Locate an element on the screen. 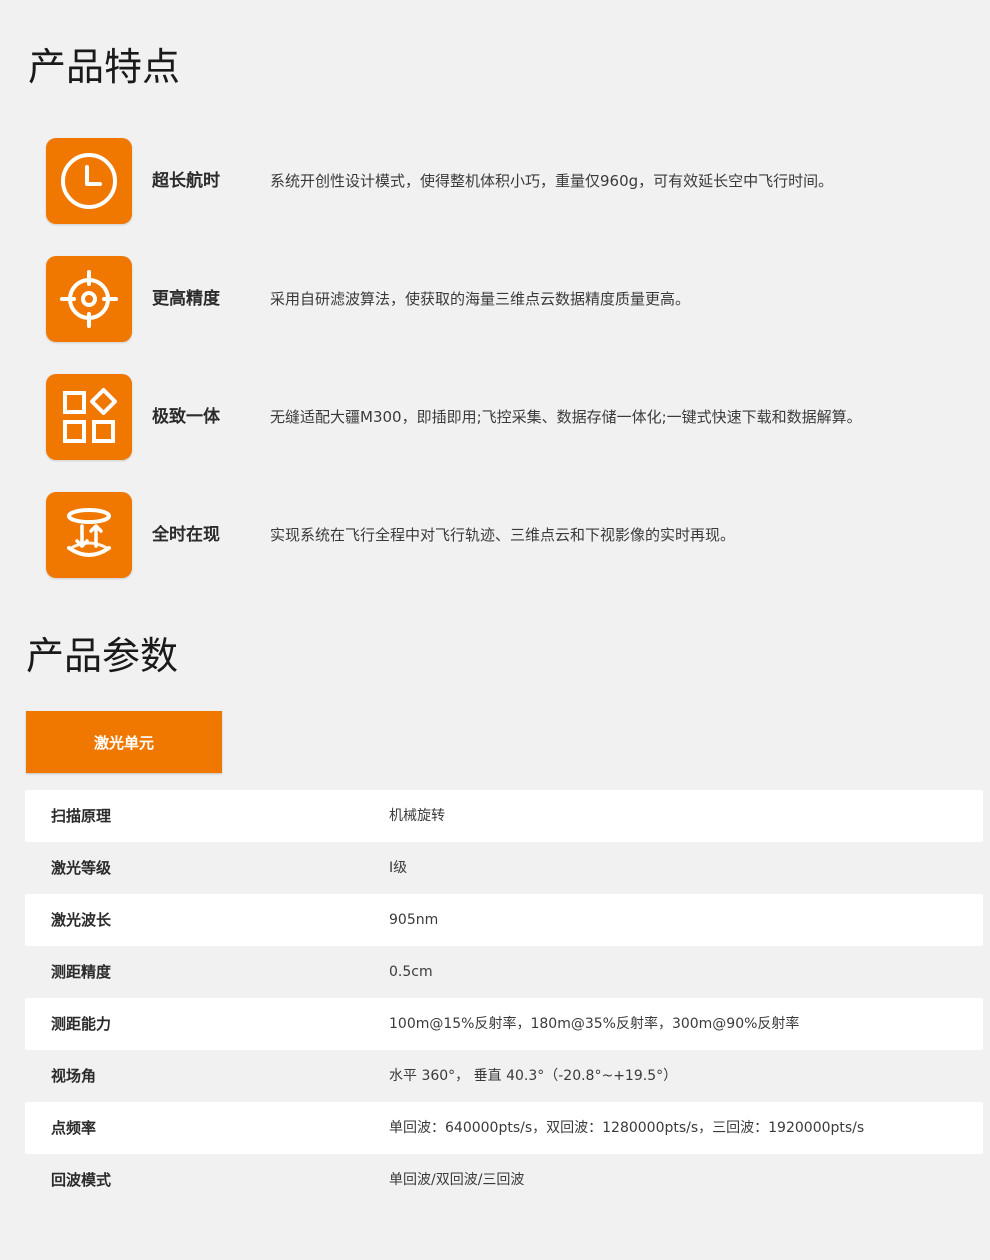 This screenshot has width=990, height=1260. integration-grid-icon is located at coordinates (89, 417).